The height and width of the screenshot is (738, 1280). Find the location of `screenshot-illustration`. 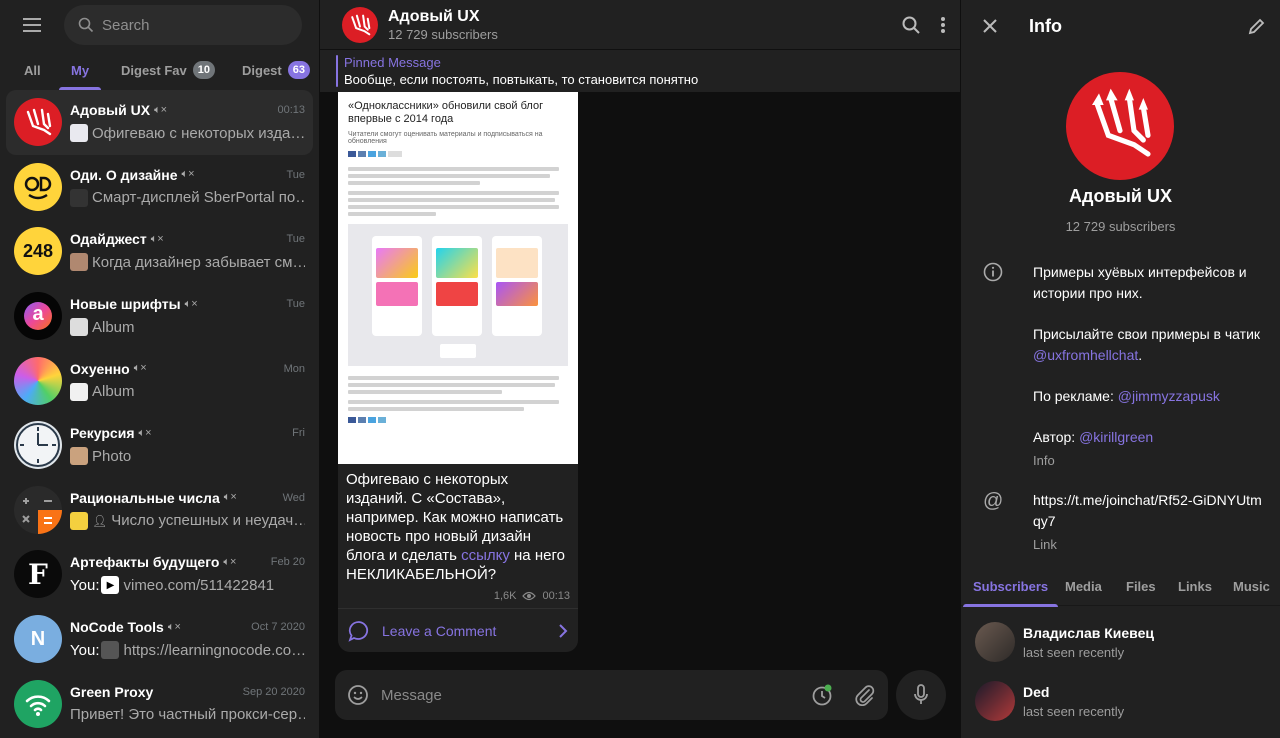

screenshot-illustration is located at coordinates (458, 295).